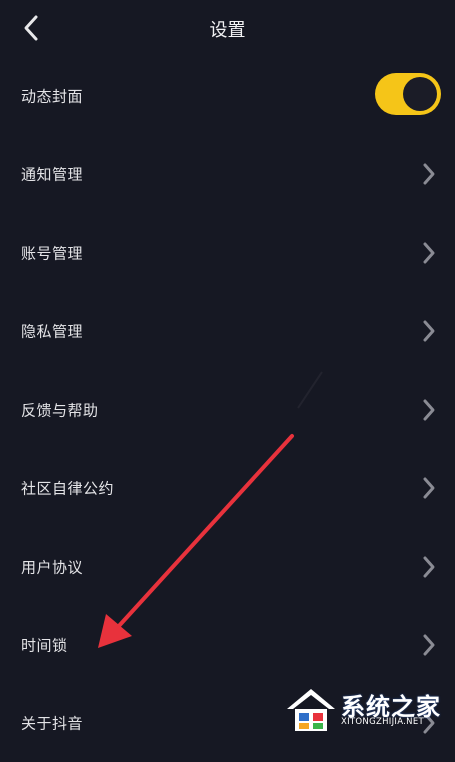 The width and height of the screenshot is (455, 762). What do you see at coordinates (52, 253) in the screenshot?
I see `settings-row-label: 账号管理` at bounding box center [52, 253].